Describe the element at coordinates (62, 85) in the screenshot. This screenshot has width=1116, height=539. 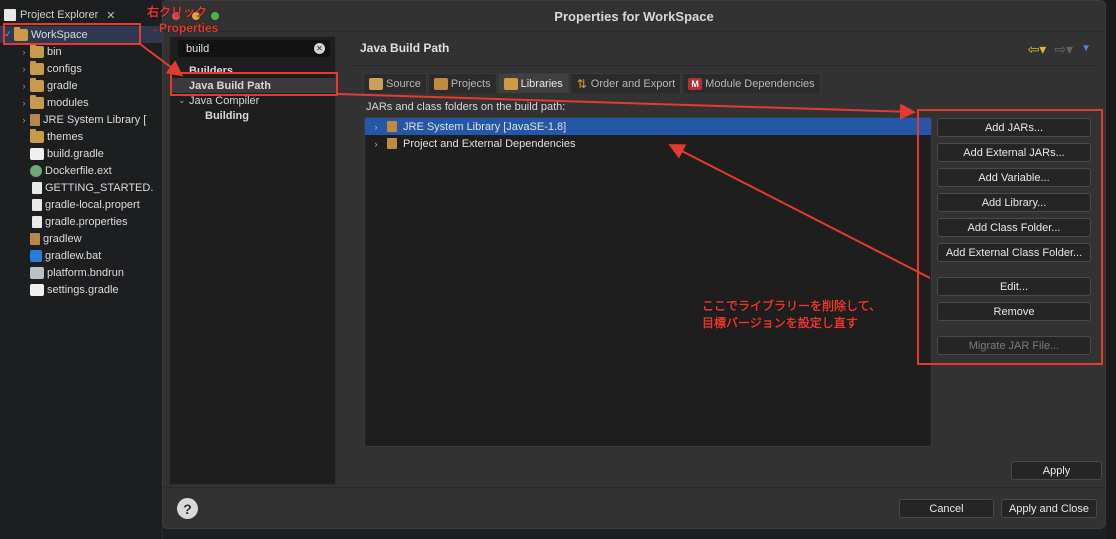
I see `tree-item-label: gradle` at that location.